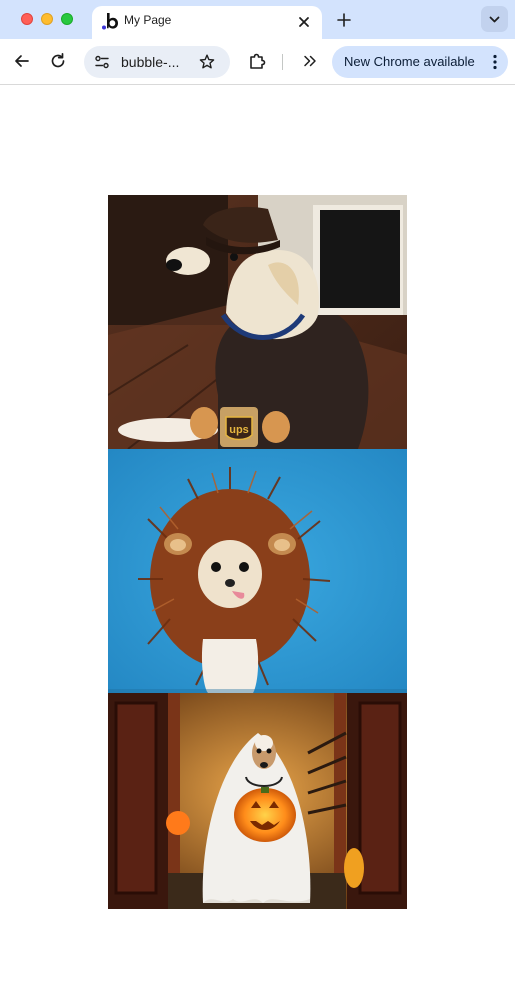  I want to click on tab-strip: My Page, so click(257, 19).